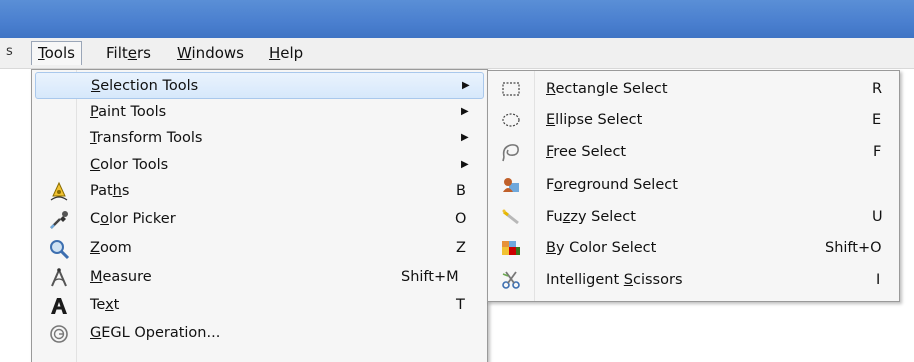  What do you see at coordinates (259, 165) in the screenshot?
I see `menu-item-color-tools: Color Tools ▶` at bounding box center [259, 165].